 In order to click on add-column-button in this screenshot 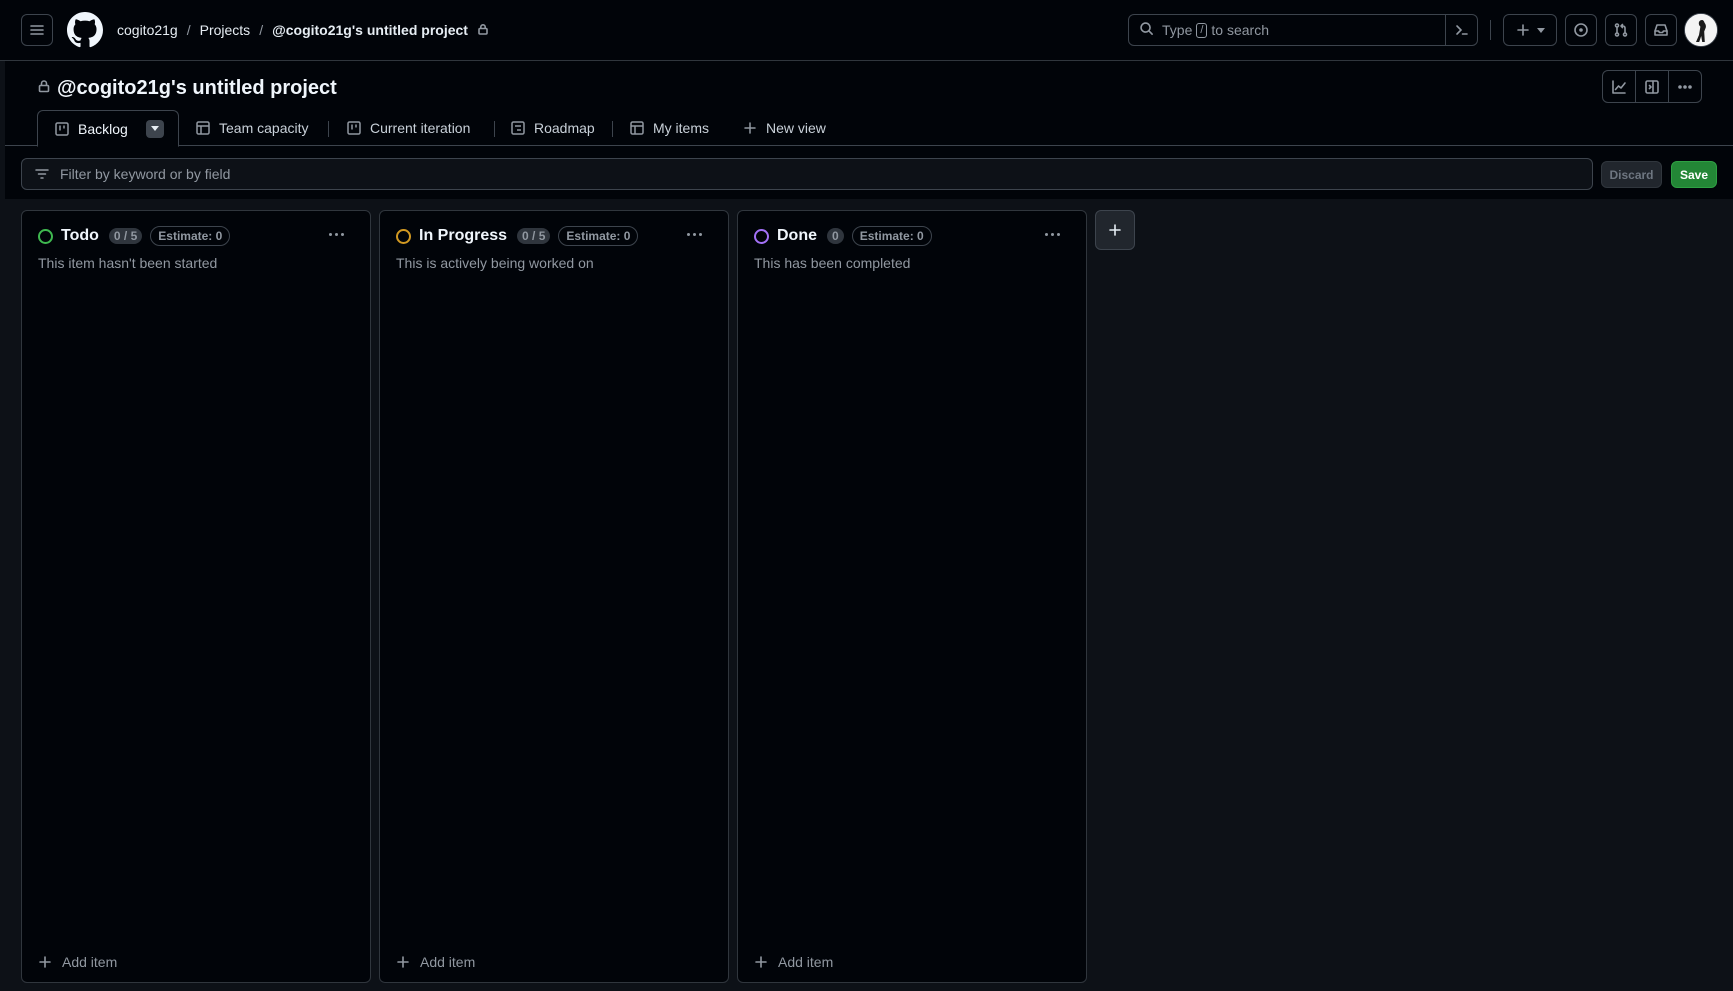, I will do `click(1115, 230)`.